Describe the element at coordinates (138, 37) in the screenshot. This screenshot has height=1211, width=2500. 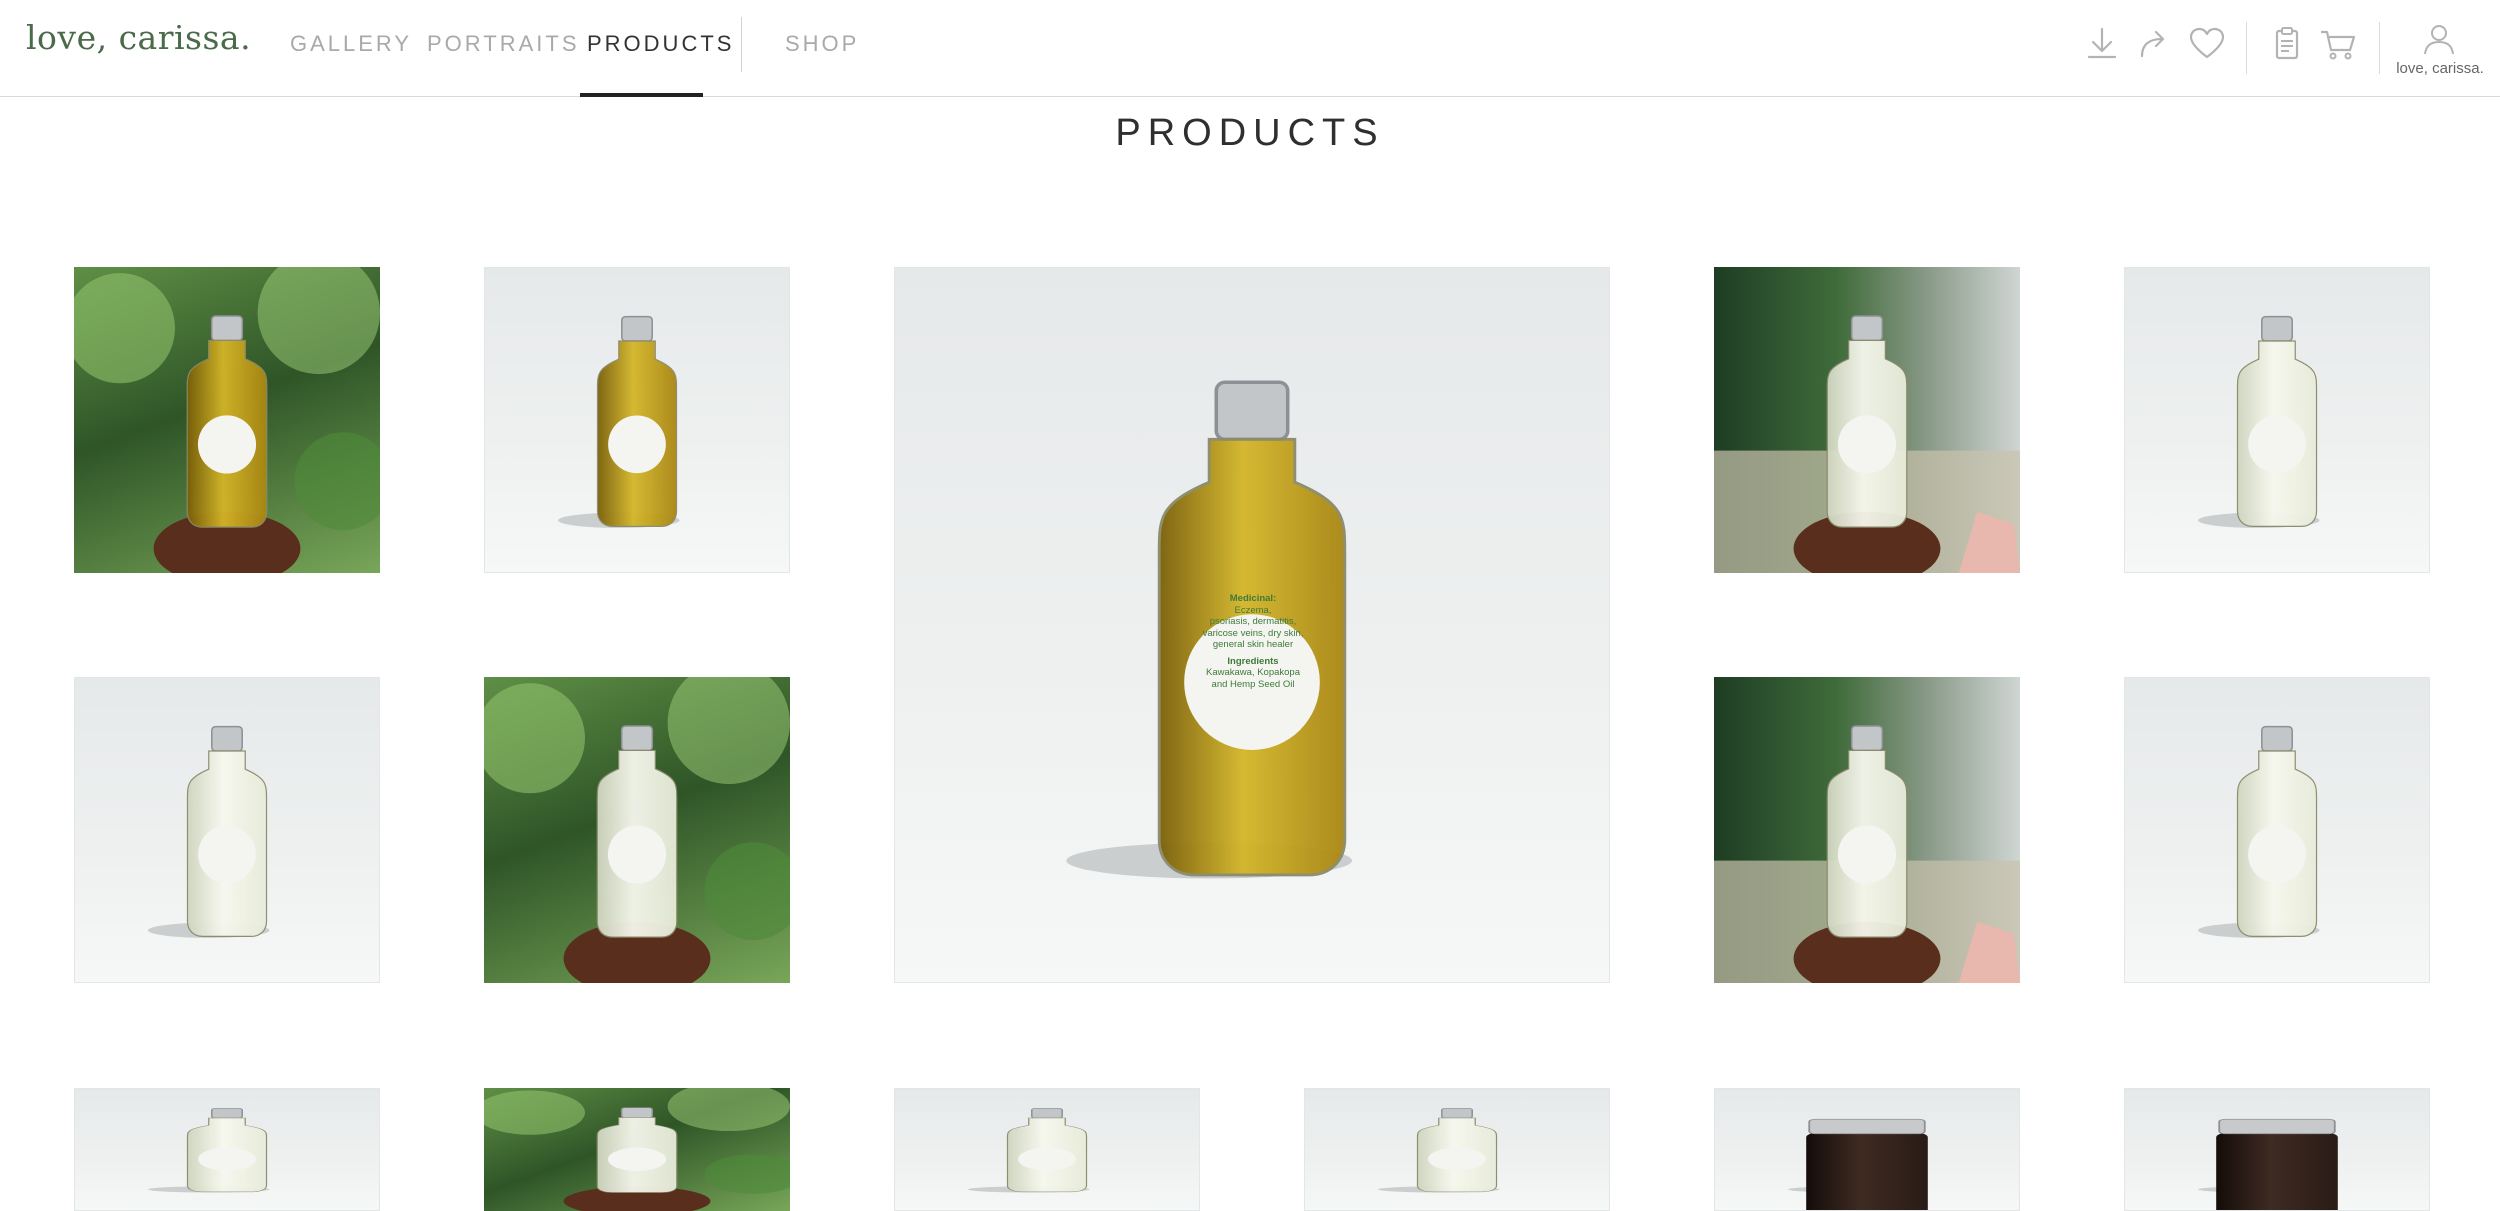
I see `brand-logo: love, carissa.` at that location.